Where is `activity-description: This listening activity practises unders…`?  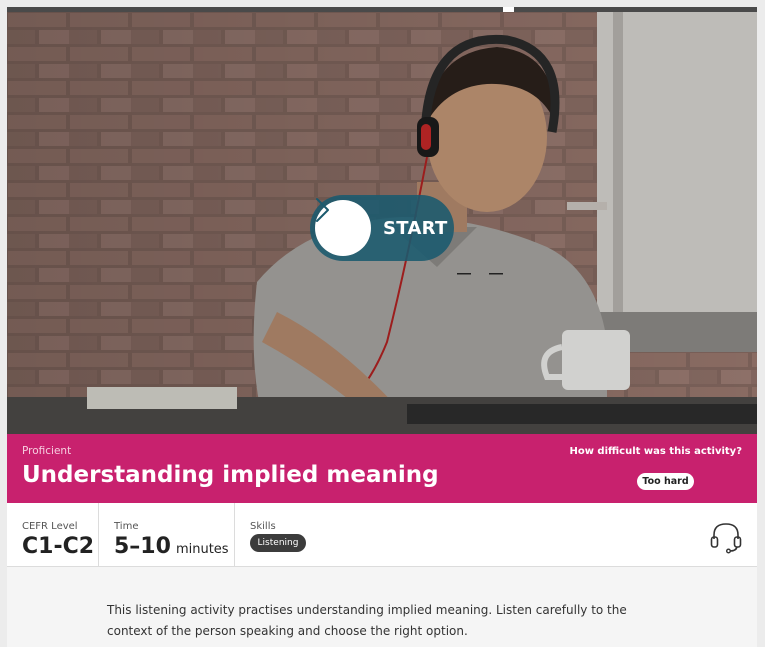 activity-description: This listening activity practises unders… is located at coordinates (367, 620).